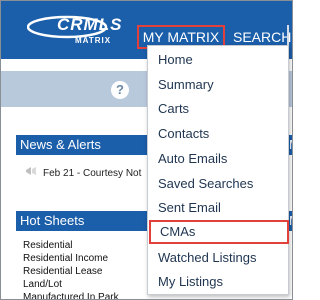  What do you see at coordinates (93, 40) in the screenshot?
I see `logo-subtext: MATRIX` at bounding box center [93, 40].